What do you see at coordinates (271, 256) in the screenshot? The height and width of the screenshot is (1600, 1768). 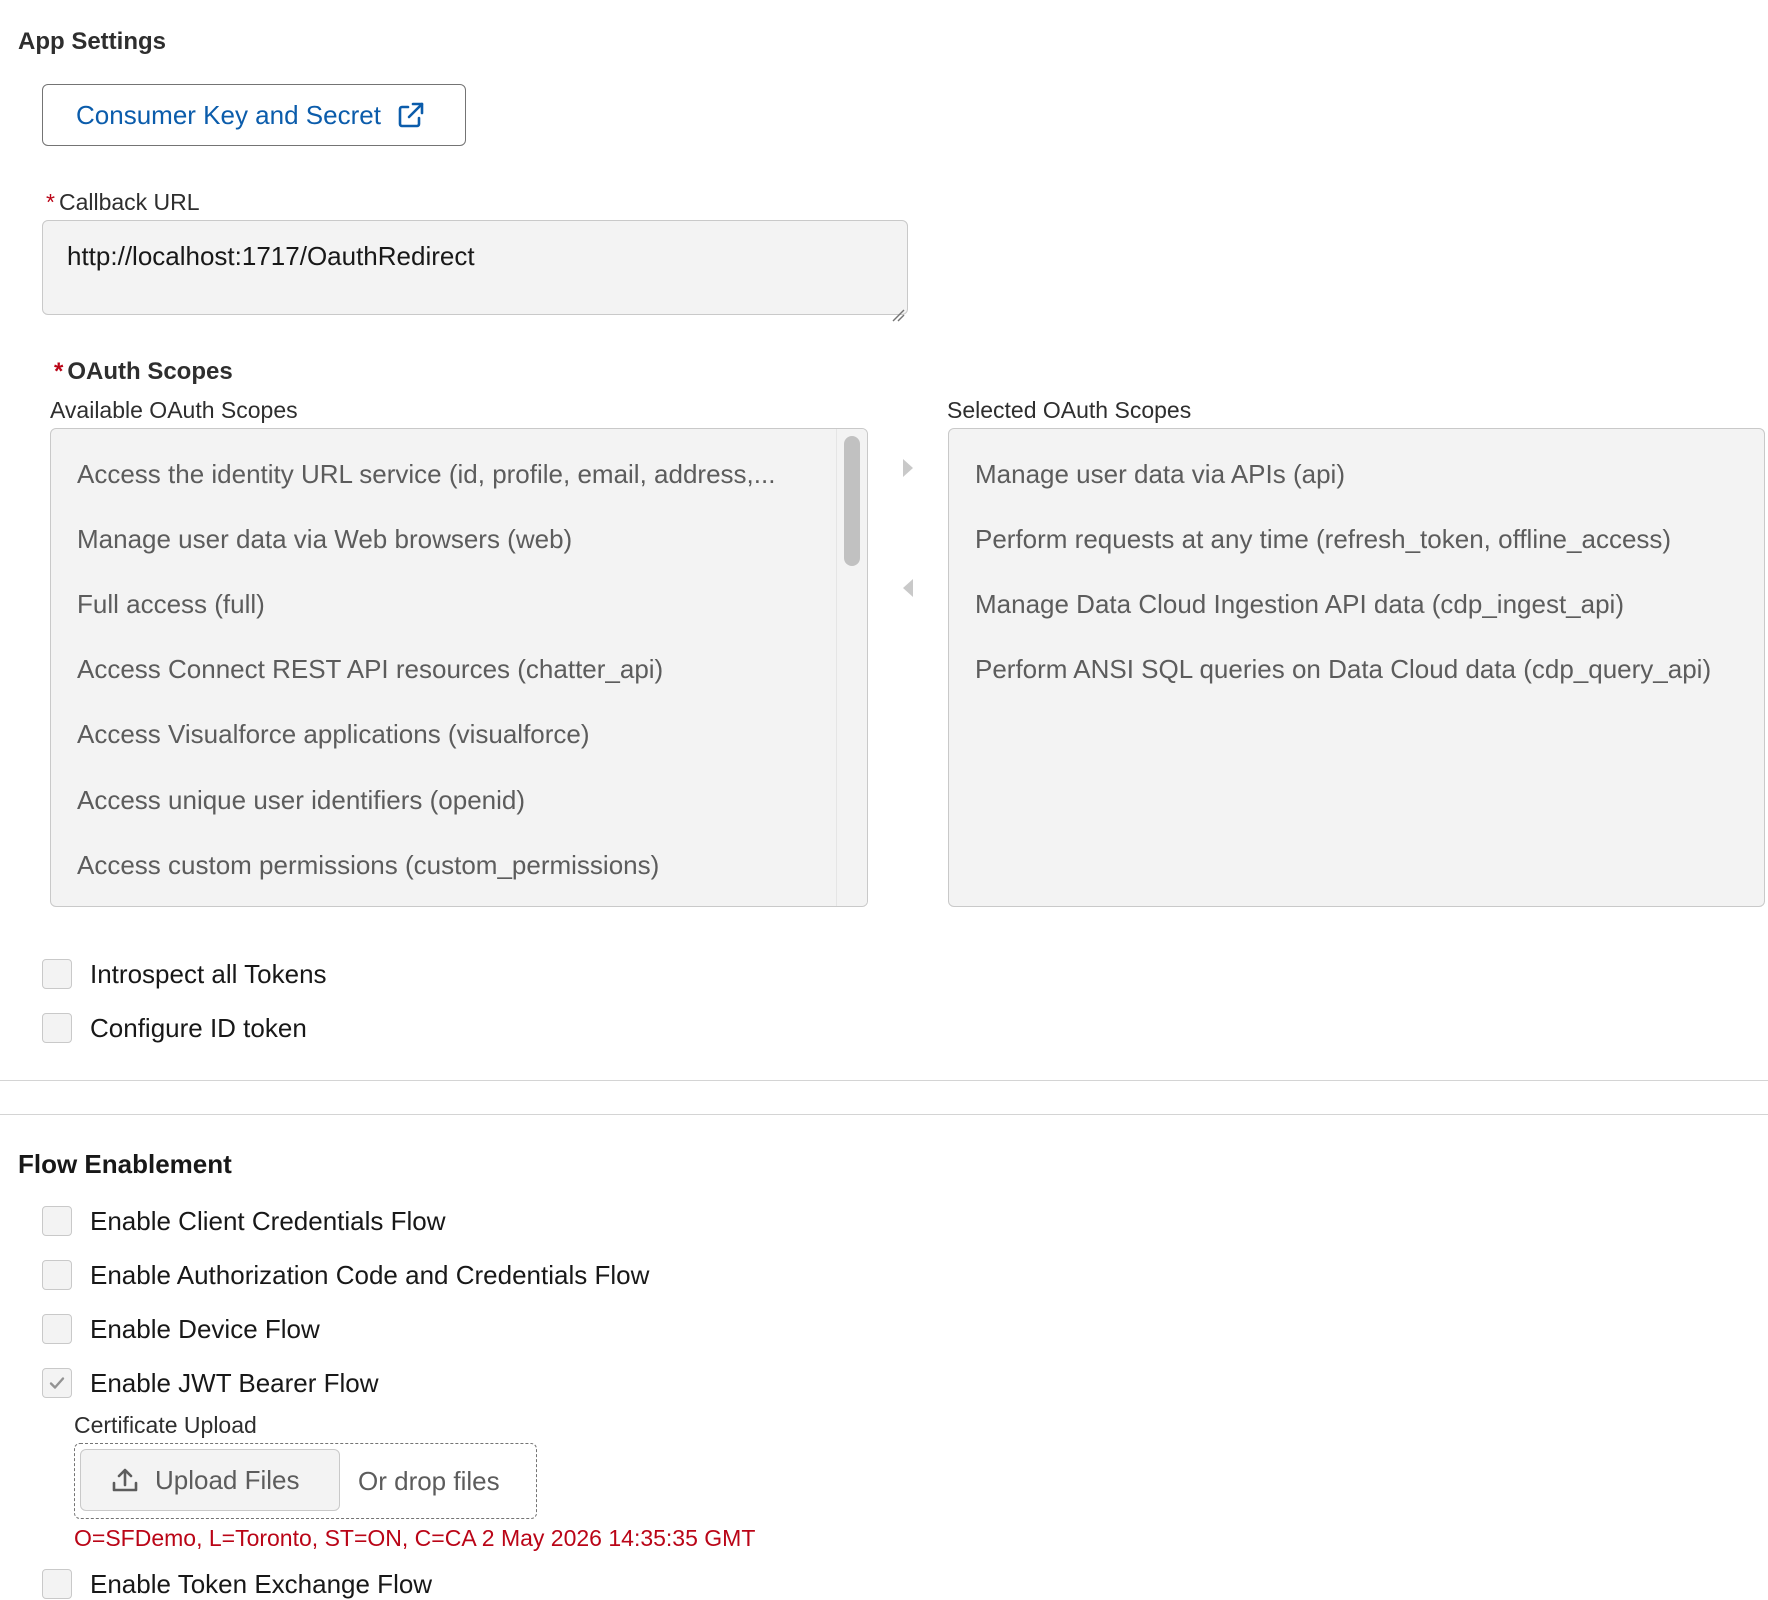 I see `callback-url-value: http://localhost:1717/OauthRedirect` at bounding box center [271, 256].